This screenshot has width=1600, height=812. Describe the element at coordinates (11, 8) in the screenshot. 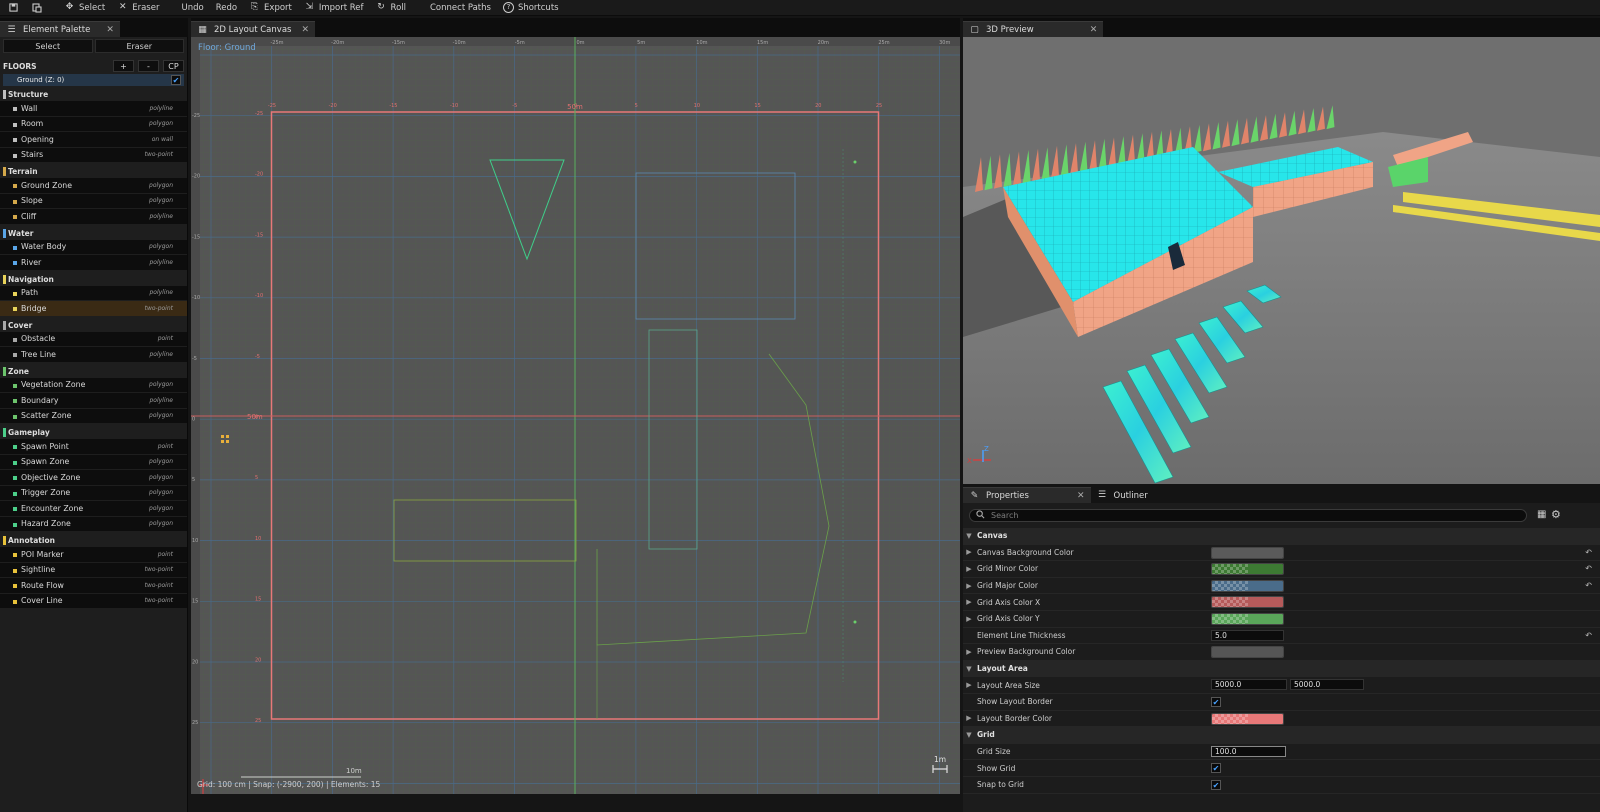

I see `save-button` at that location.